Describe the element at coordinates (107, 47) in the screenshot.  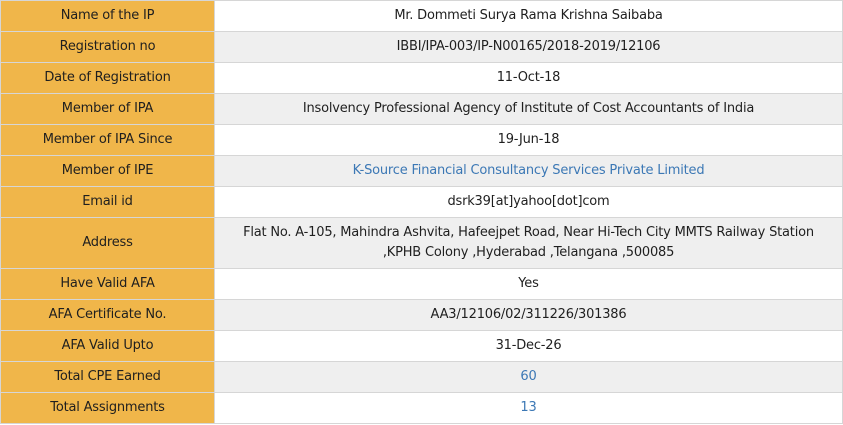
I see `row-label: Registration no` at that location.